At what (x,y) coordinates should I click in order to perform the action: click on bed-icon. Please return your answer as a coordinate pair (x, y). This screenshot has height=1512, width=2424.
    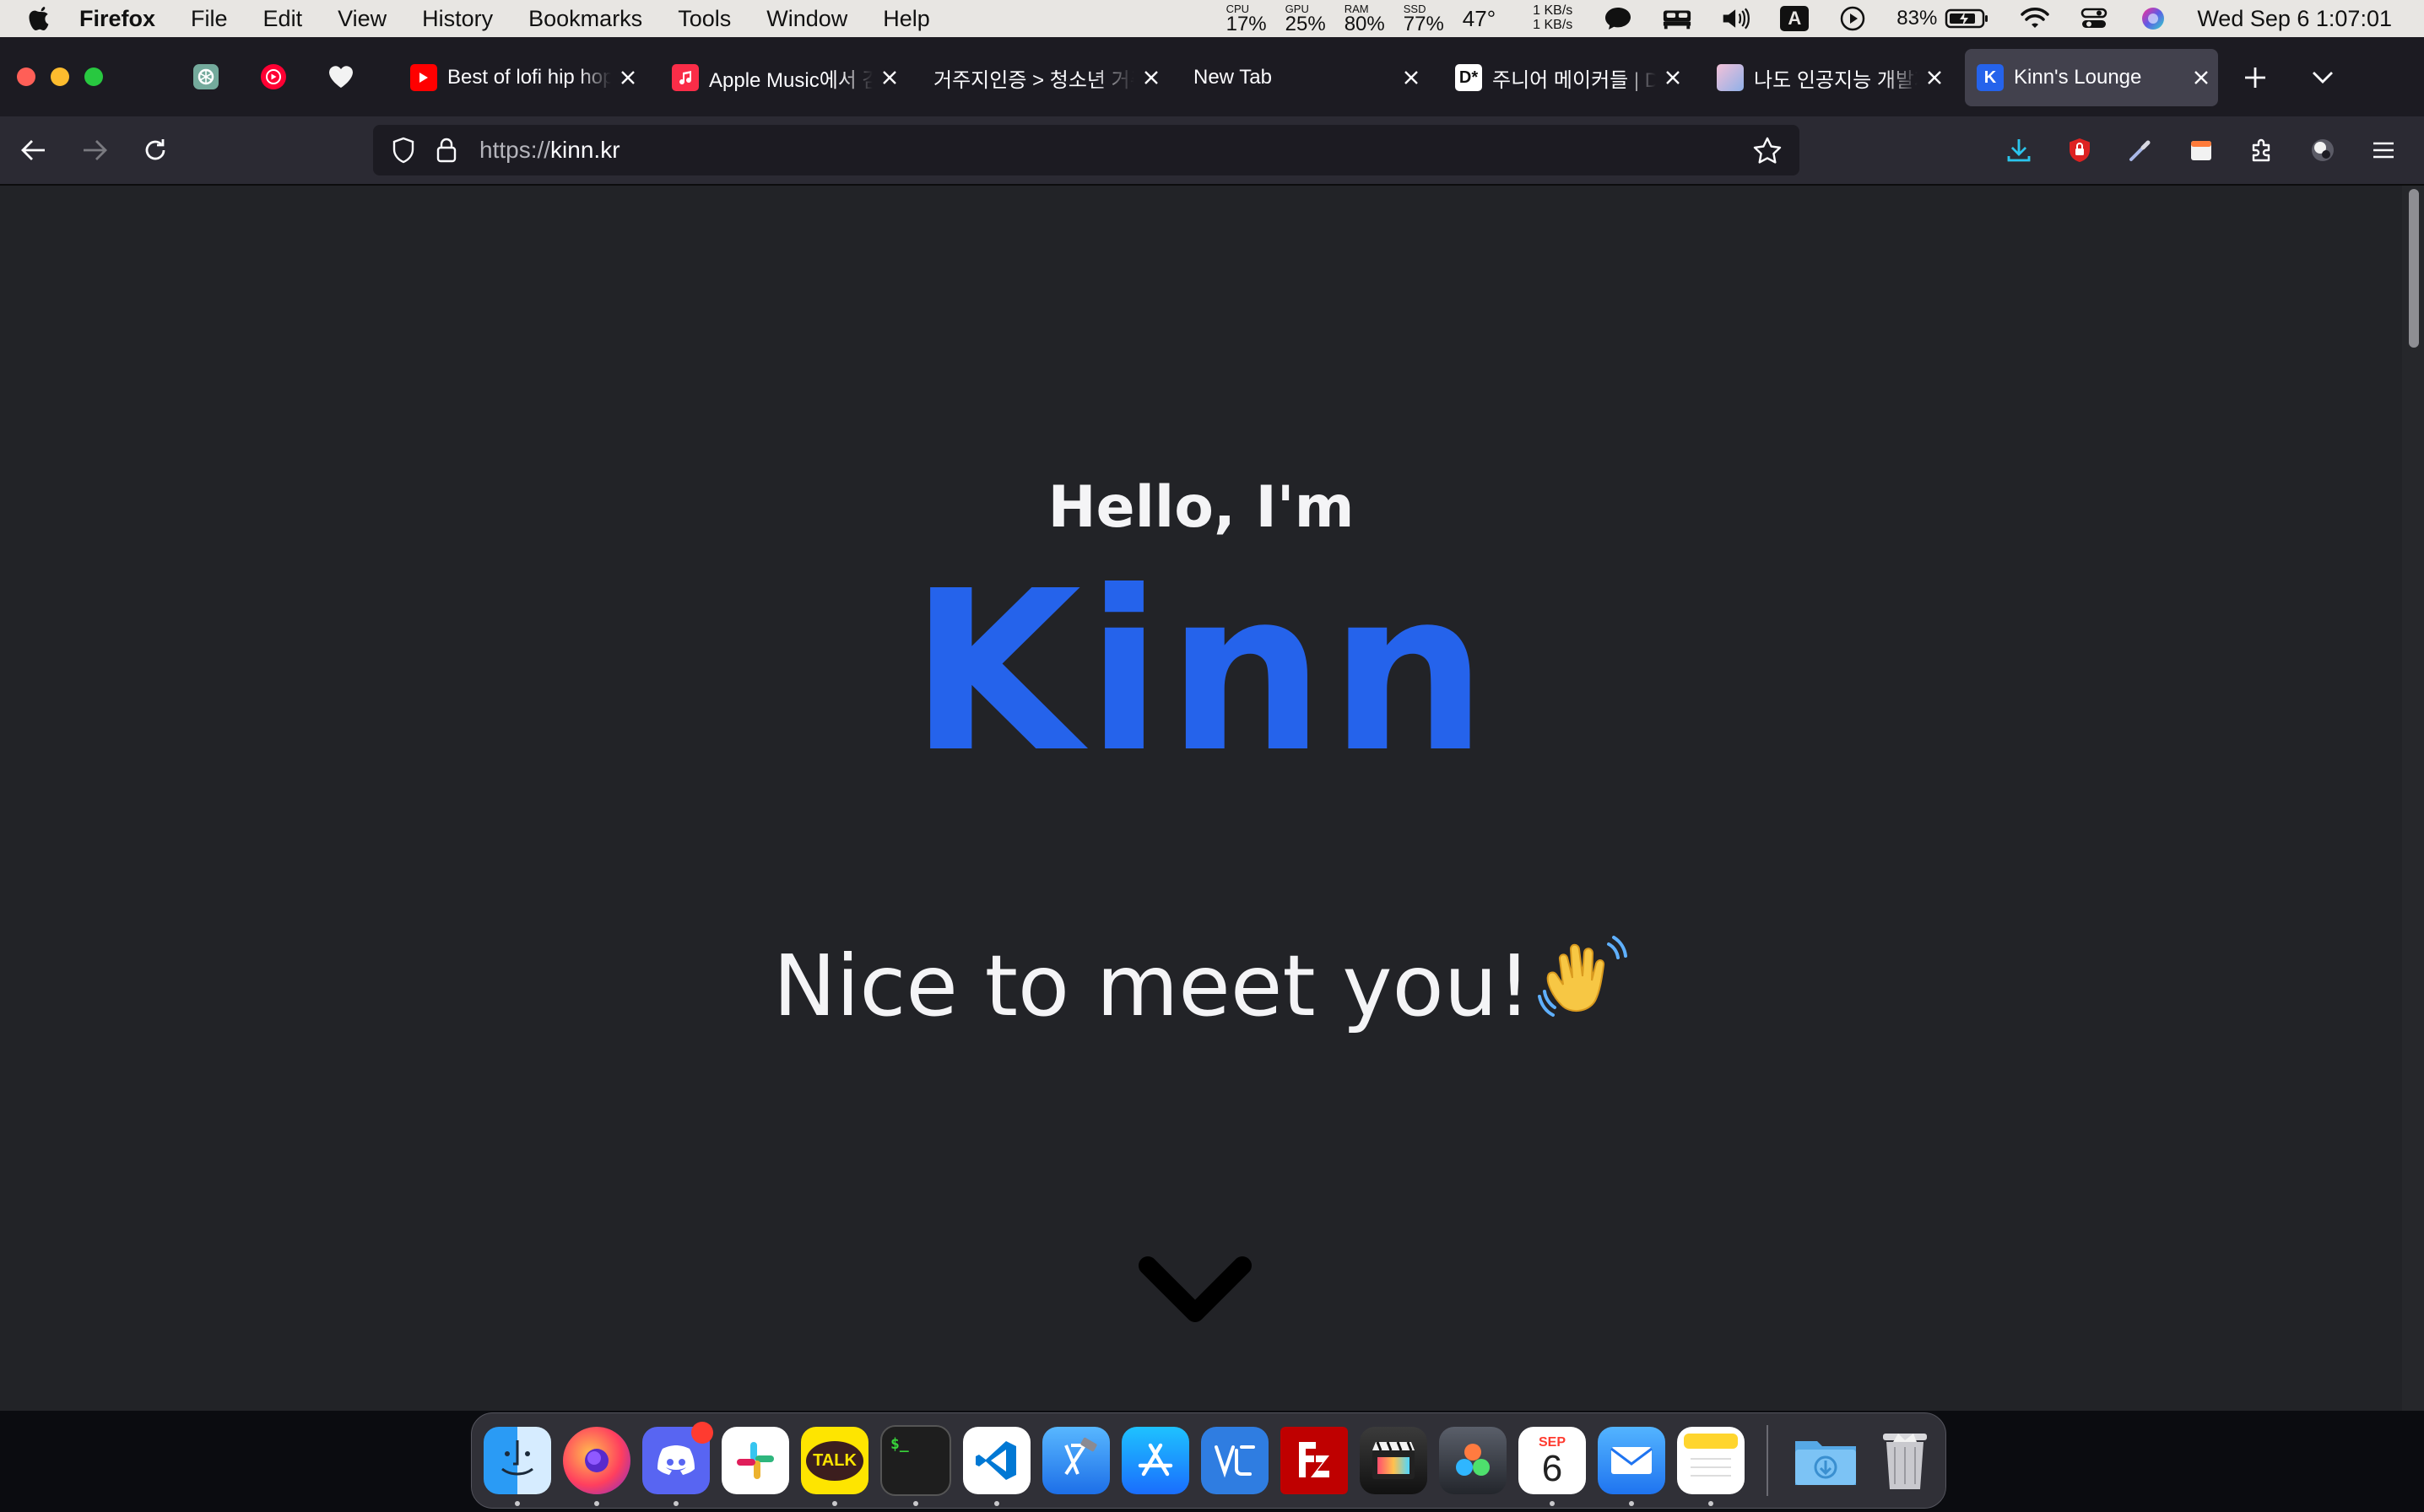
    Looking at the image, I should click on (1677, 18).